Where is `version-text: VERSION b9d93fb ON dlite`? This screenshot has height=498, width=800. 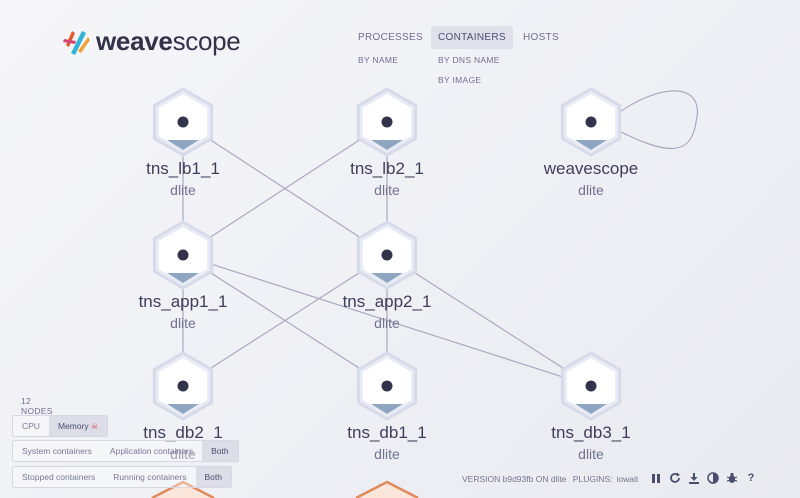
version-text: VERSION b9d93fb ON dlite is located at coordinates (514, 479).